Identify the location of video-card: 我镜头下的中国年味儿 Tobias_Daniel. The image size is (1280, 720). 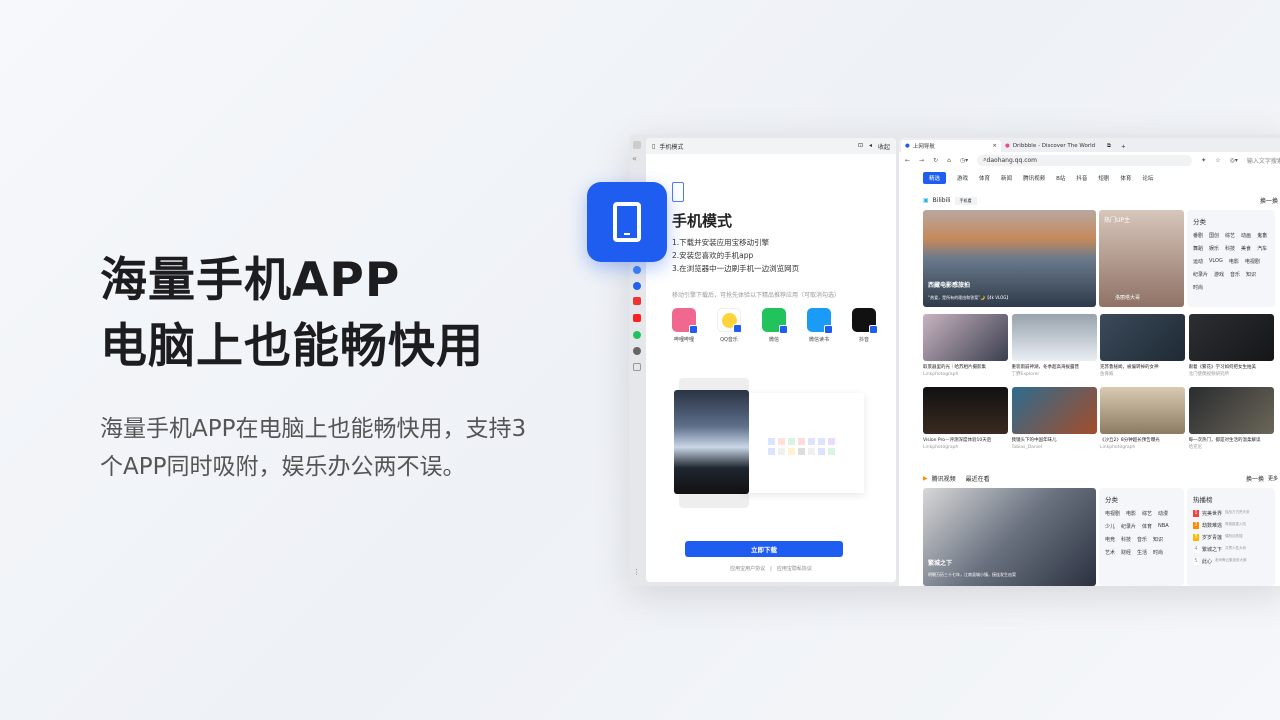
(1055, 444).